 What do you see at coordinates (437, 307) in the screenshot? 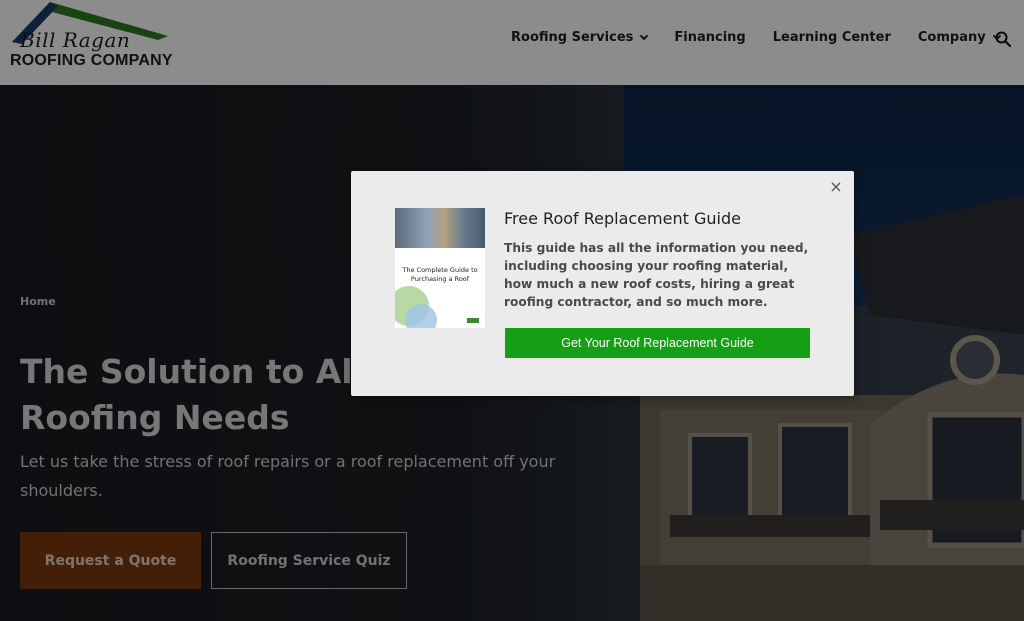
I see `cover-decoration-icon` at bounding box center [437, 307].